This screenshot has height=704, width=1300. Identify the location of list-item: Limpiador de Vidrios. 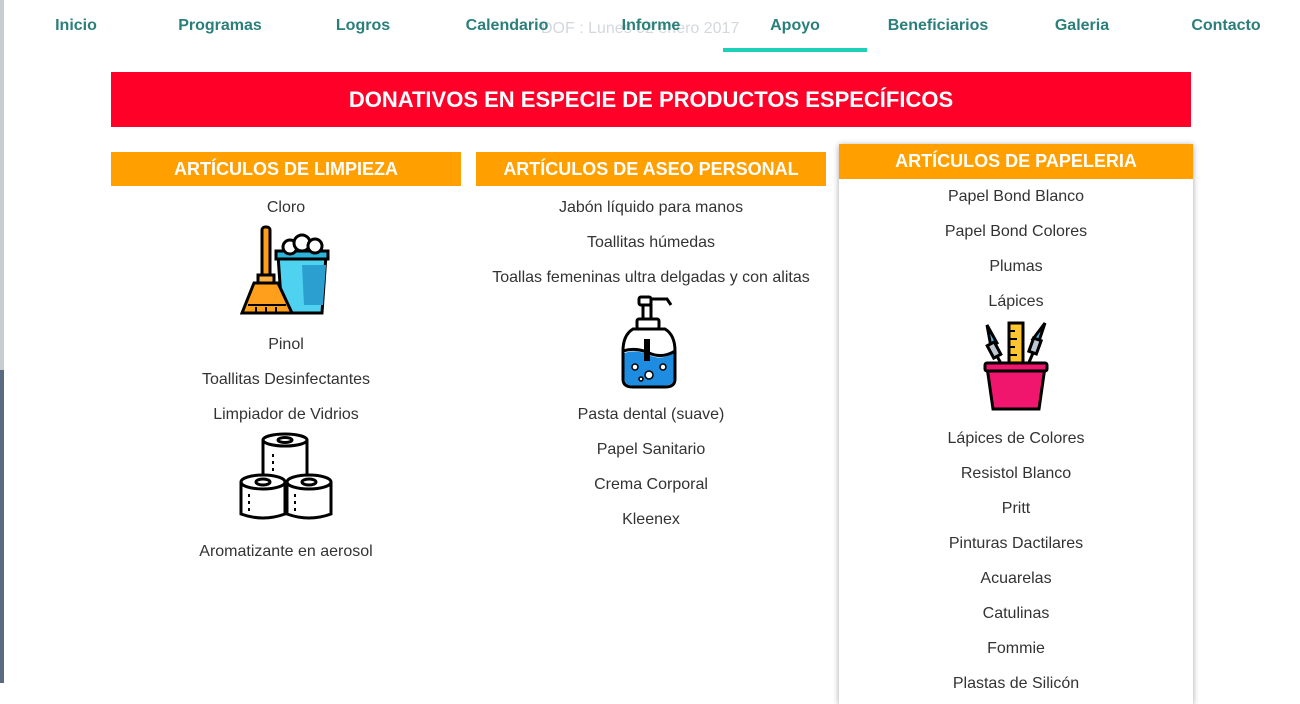
(286, 414).